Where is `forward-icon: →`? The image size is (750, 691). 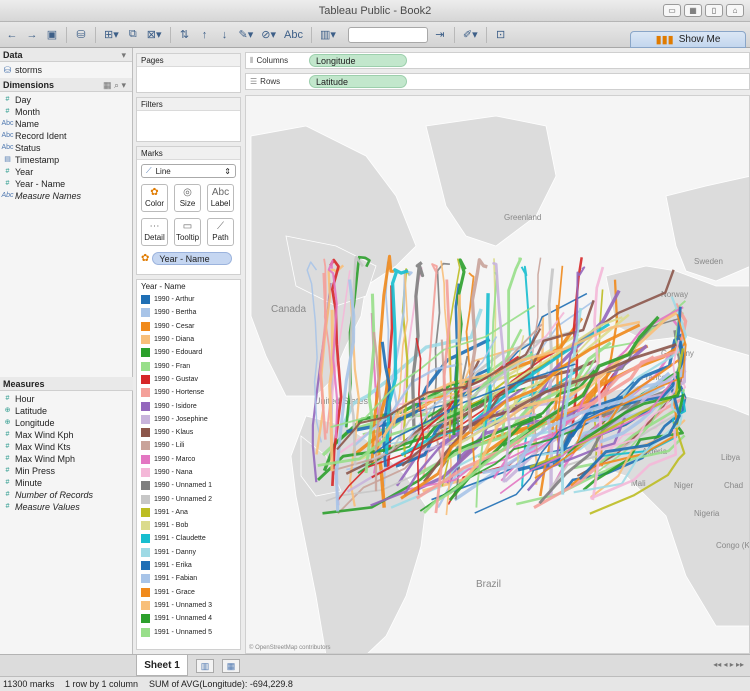
forward-icon: → is located at coordinates (32, 35).